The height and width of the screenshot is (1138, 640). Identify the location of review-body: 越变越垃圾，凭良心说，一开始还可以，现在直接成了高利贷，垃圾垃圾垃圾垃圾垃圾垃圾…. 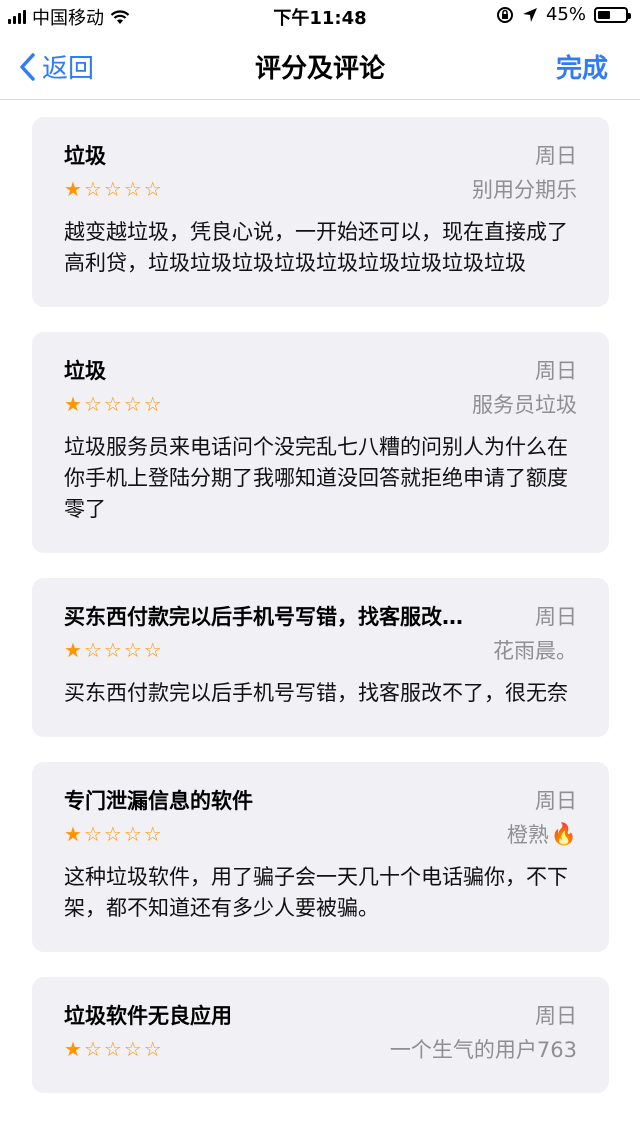
(316, 247).